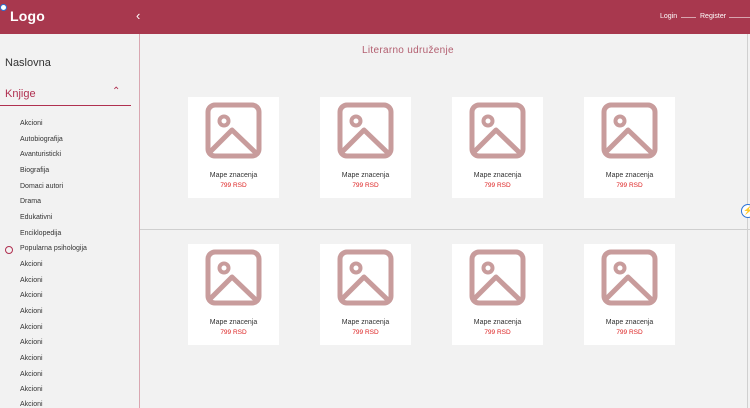 Image resolution: width=750 pixels, height=408 pixels. What do you see at coordinates (408, 50) in the screenshot?
I see `page-title: Literarno udruženje` at bounding box center [408, 50].